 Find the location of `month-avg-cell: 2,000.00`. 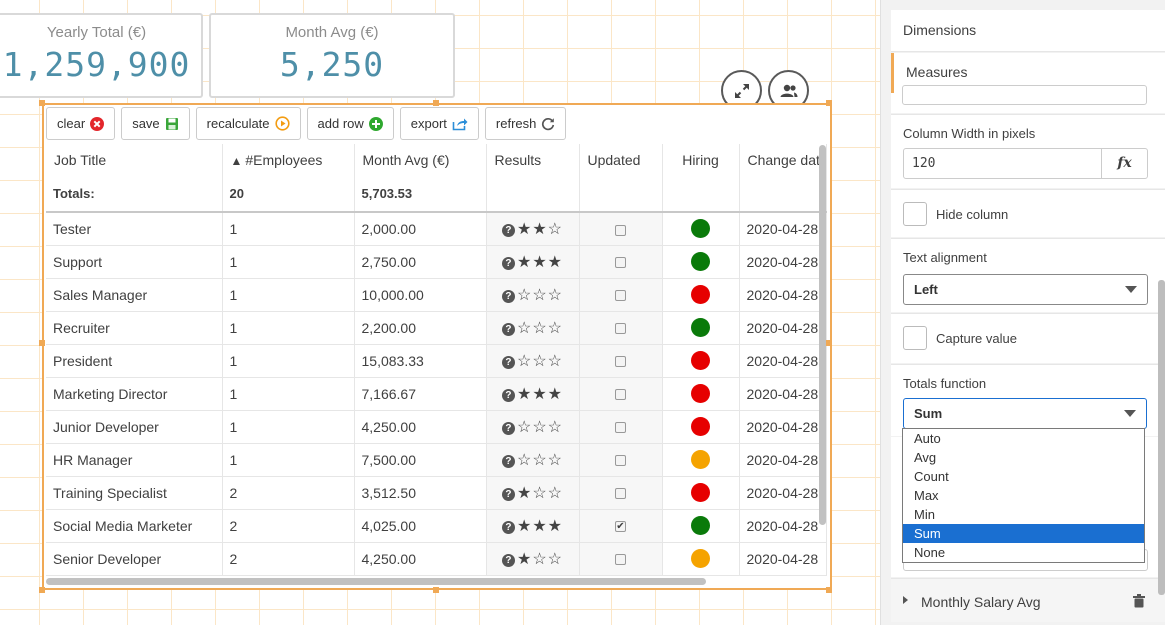

month-avg-cell: 2,000.00 is located at coordinates (420, 229).